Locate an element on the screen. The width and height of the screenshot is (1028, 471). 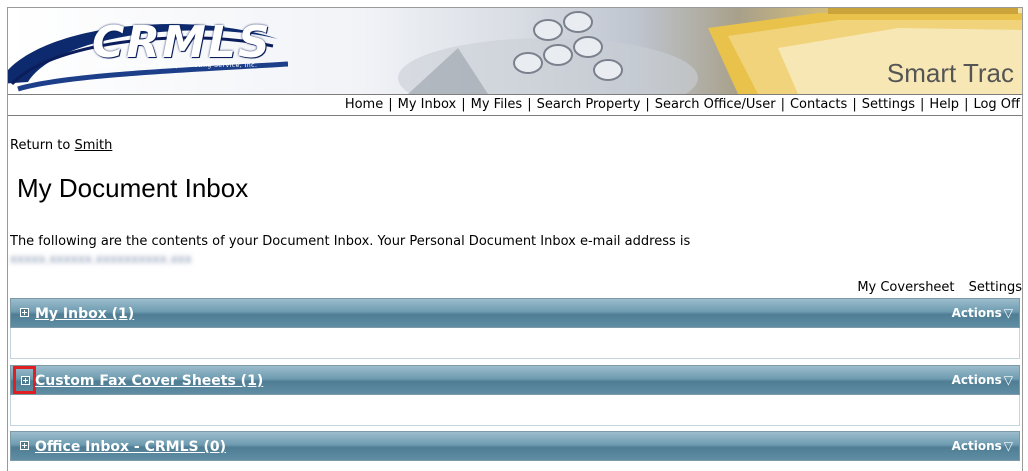
right-links: My Coversheet Settings is located at coordinates (934, 287).